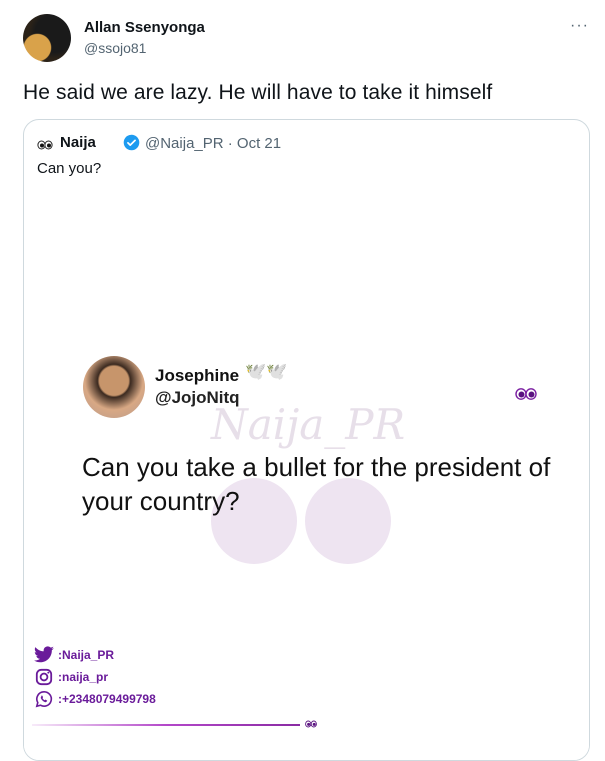 This screenshot has width=605, height=761. What do you see at coordinates (311, 724) in the screenshot?
I see `small-eyes-icon` at bounding box center [311, 724].